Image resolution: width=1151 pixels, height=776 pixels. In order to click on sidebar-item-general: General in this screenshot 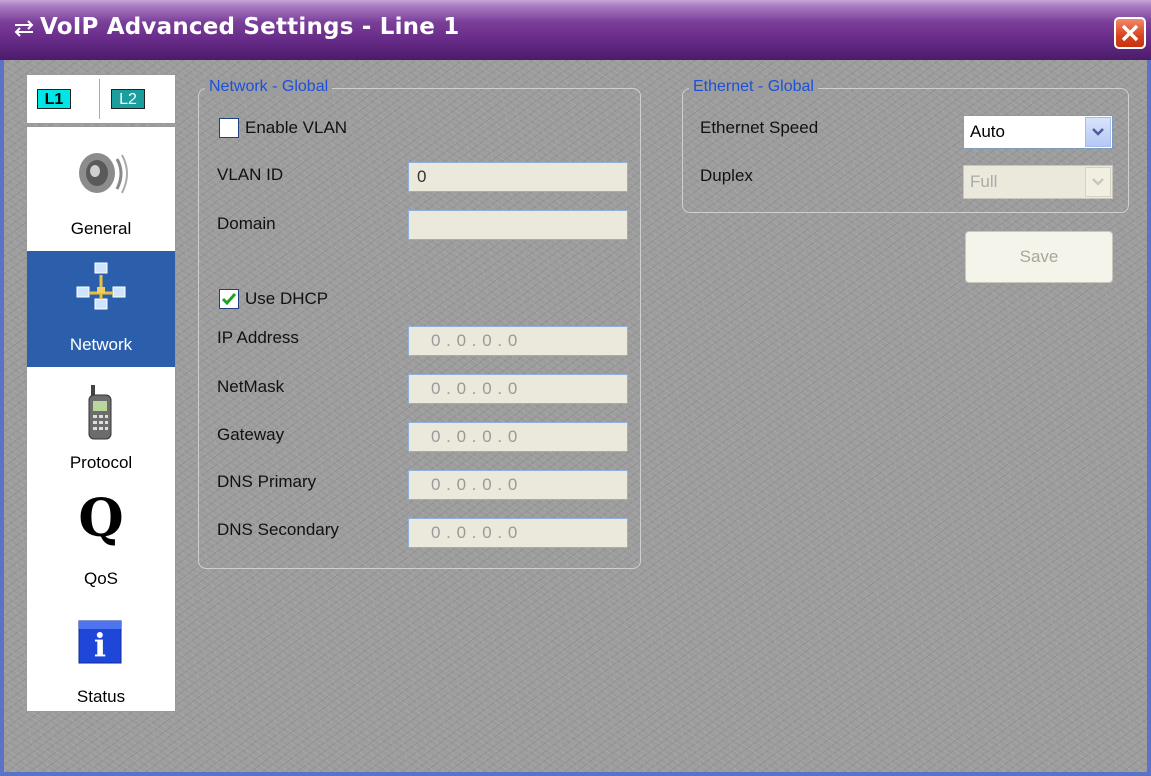, I will do `click(101, 185)`.